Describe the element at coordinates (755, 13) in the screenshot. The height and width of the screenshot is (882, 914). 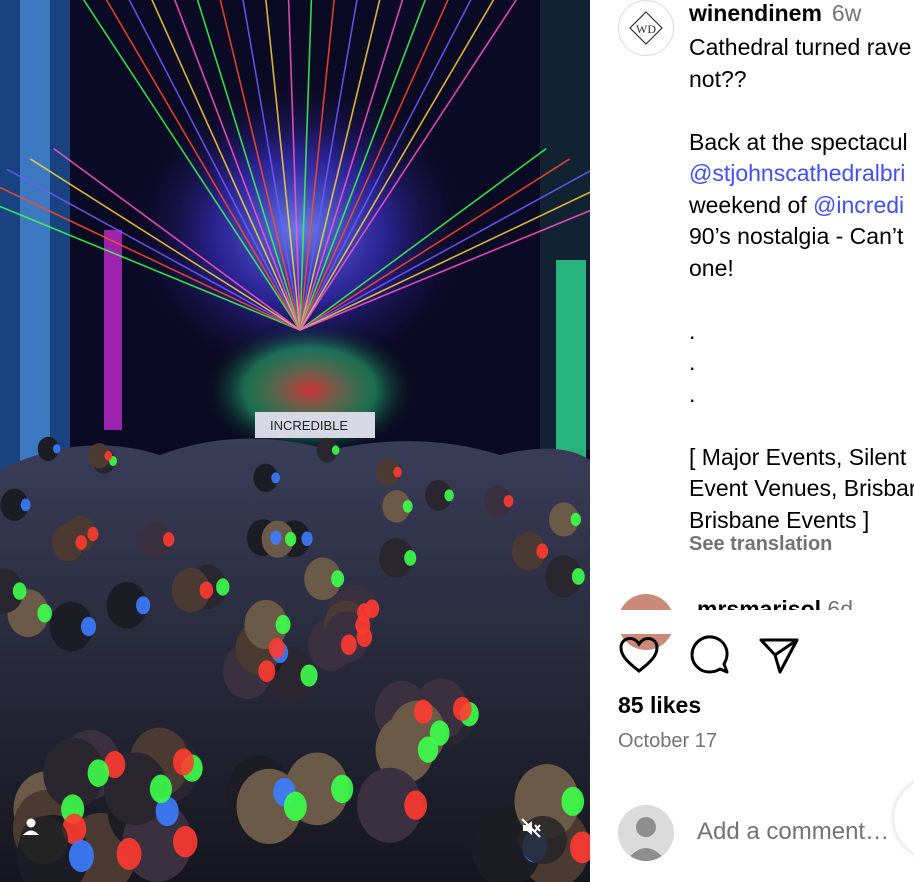
I see `author-username: winendinem` at that location.